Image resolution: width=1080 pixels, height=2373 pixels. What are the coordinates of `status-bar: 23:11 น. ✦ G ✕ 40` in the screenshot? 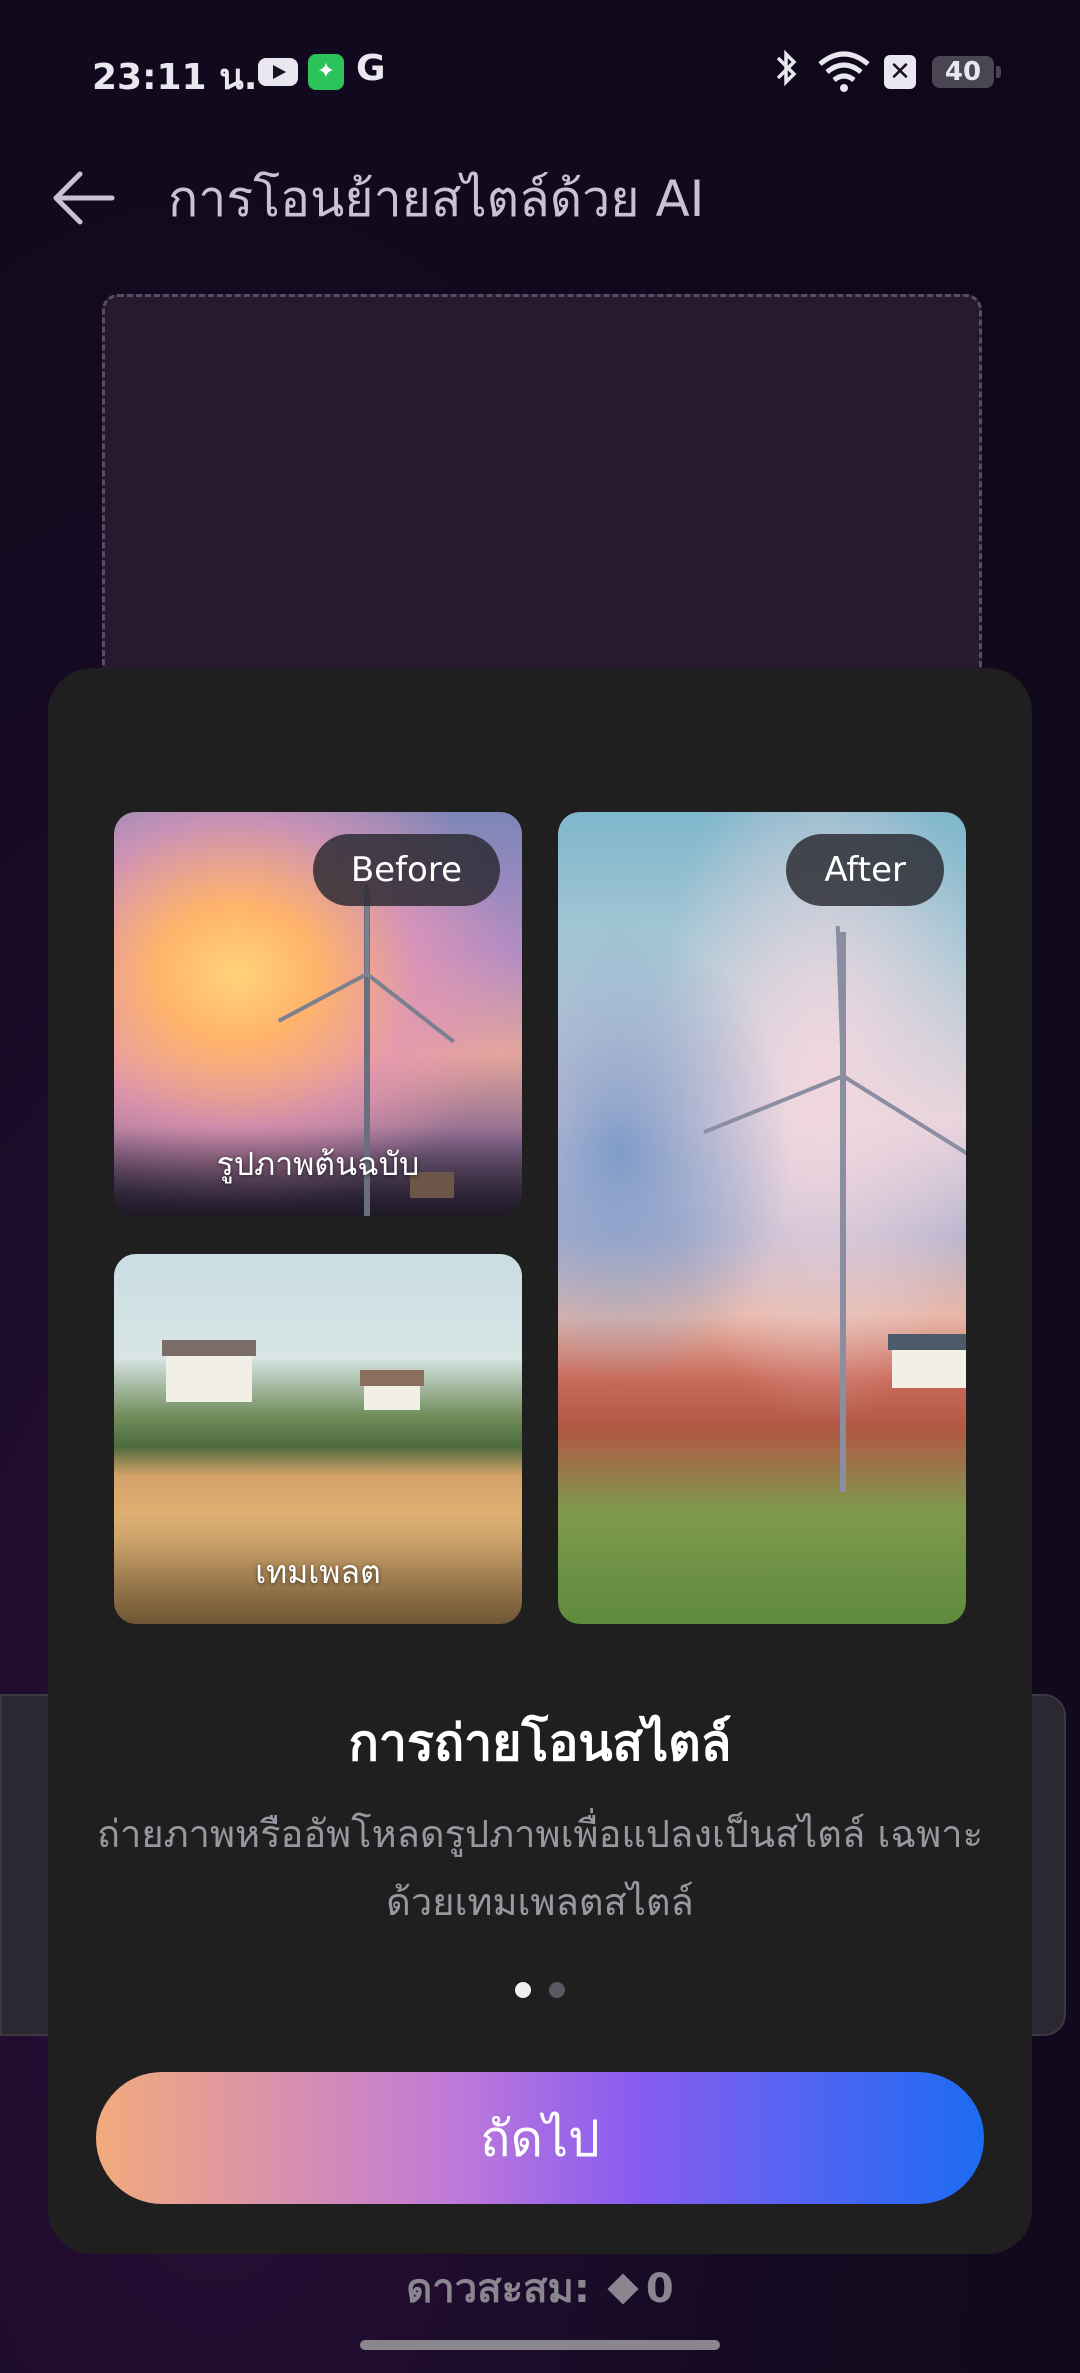 It's located at (540, 70).